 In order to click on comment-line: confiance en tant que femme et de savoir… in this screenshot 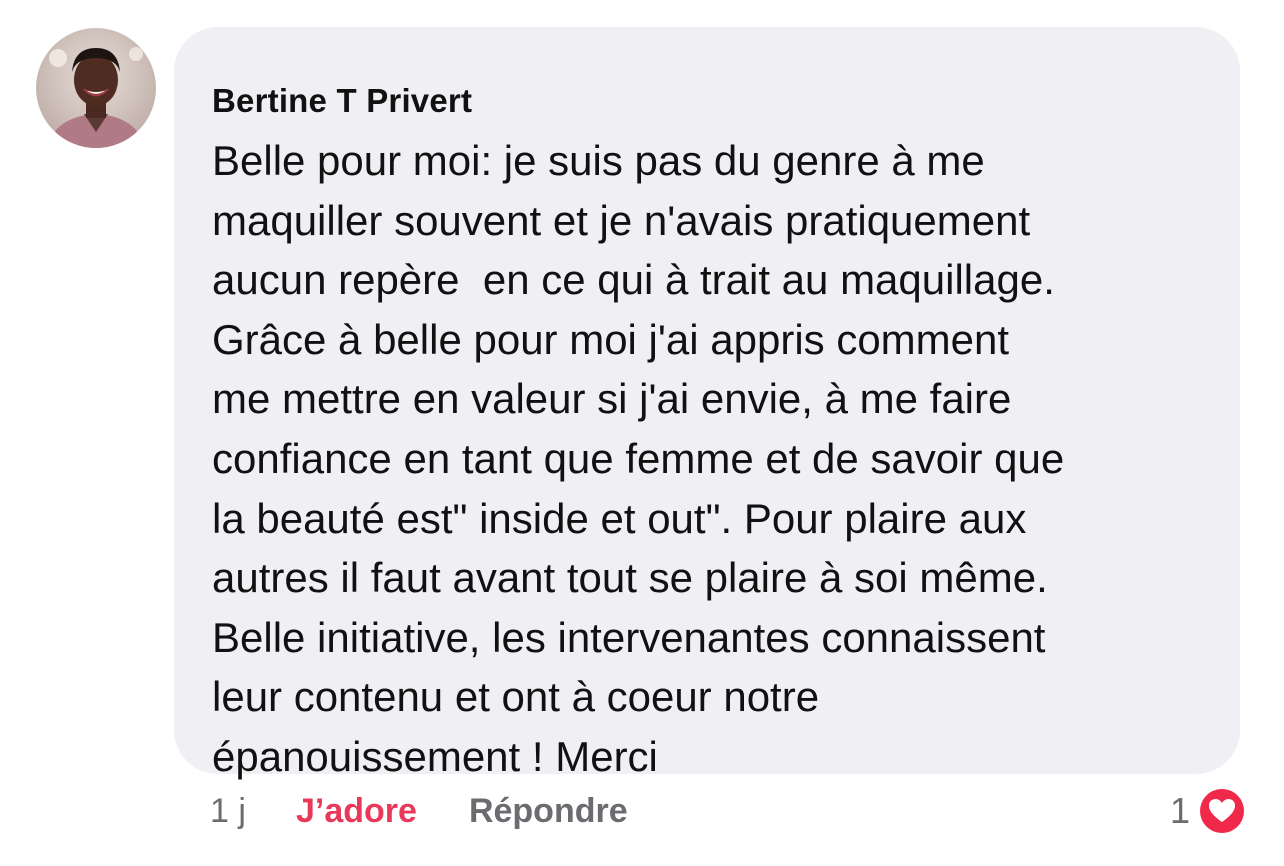, I will do `click(638, 458)`.